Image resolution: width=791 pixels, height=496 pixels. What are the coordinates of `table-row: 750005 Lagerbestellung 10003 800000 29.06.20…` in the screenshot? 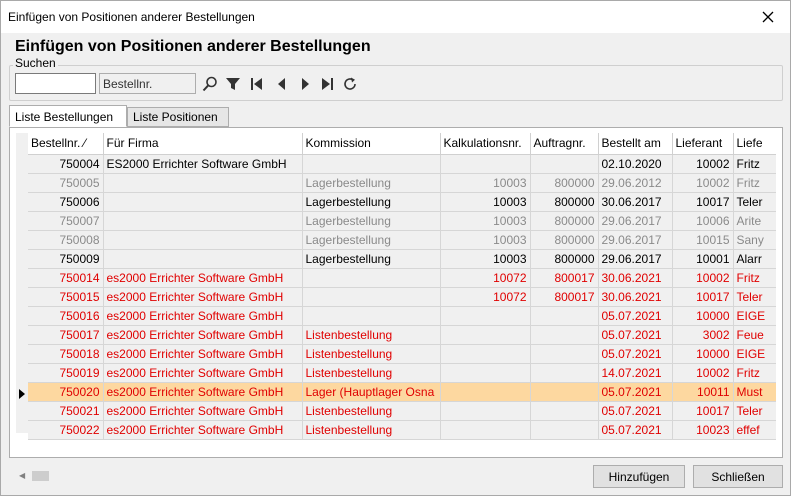 It's located at (402, 183).